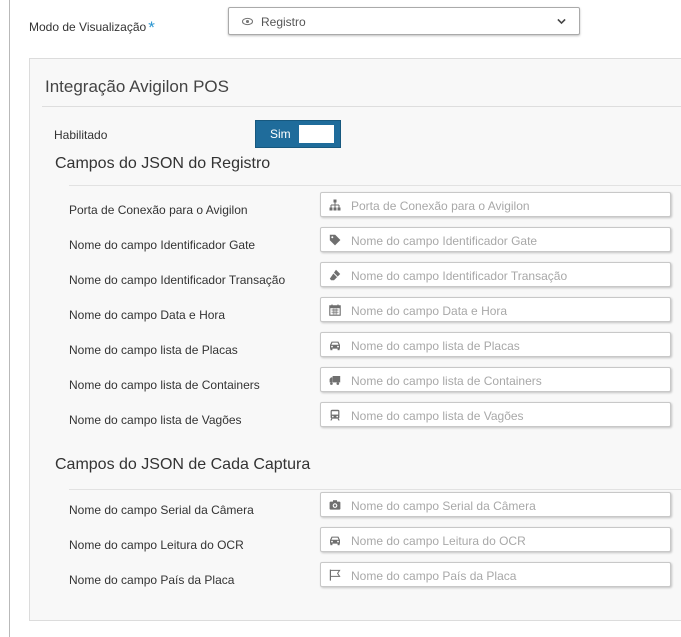  I want to click on lista-placas-label: Nome do campo lista de Placas, so click(153, 350).